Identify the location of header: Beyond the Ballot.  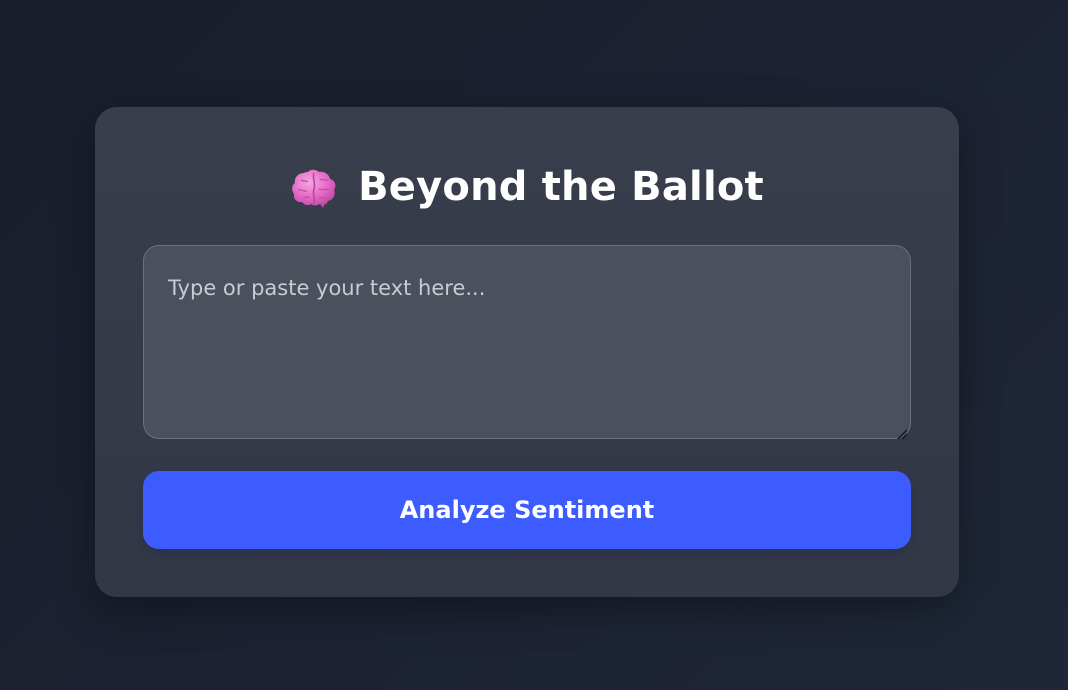
(527, 187).